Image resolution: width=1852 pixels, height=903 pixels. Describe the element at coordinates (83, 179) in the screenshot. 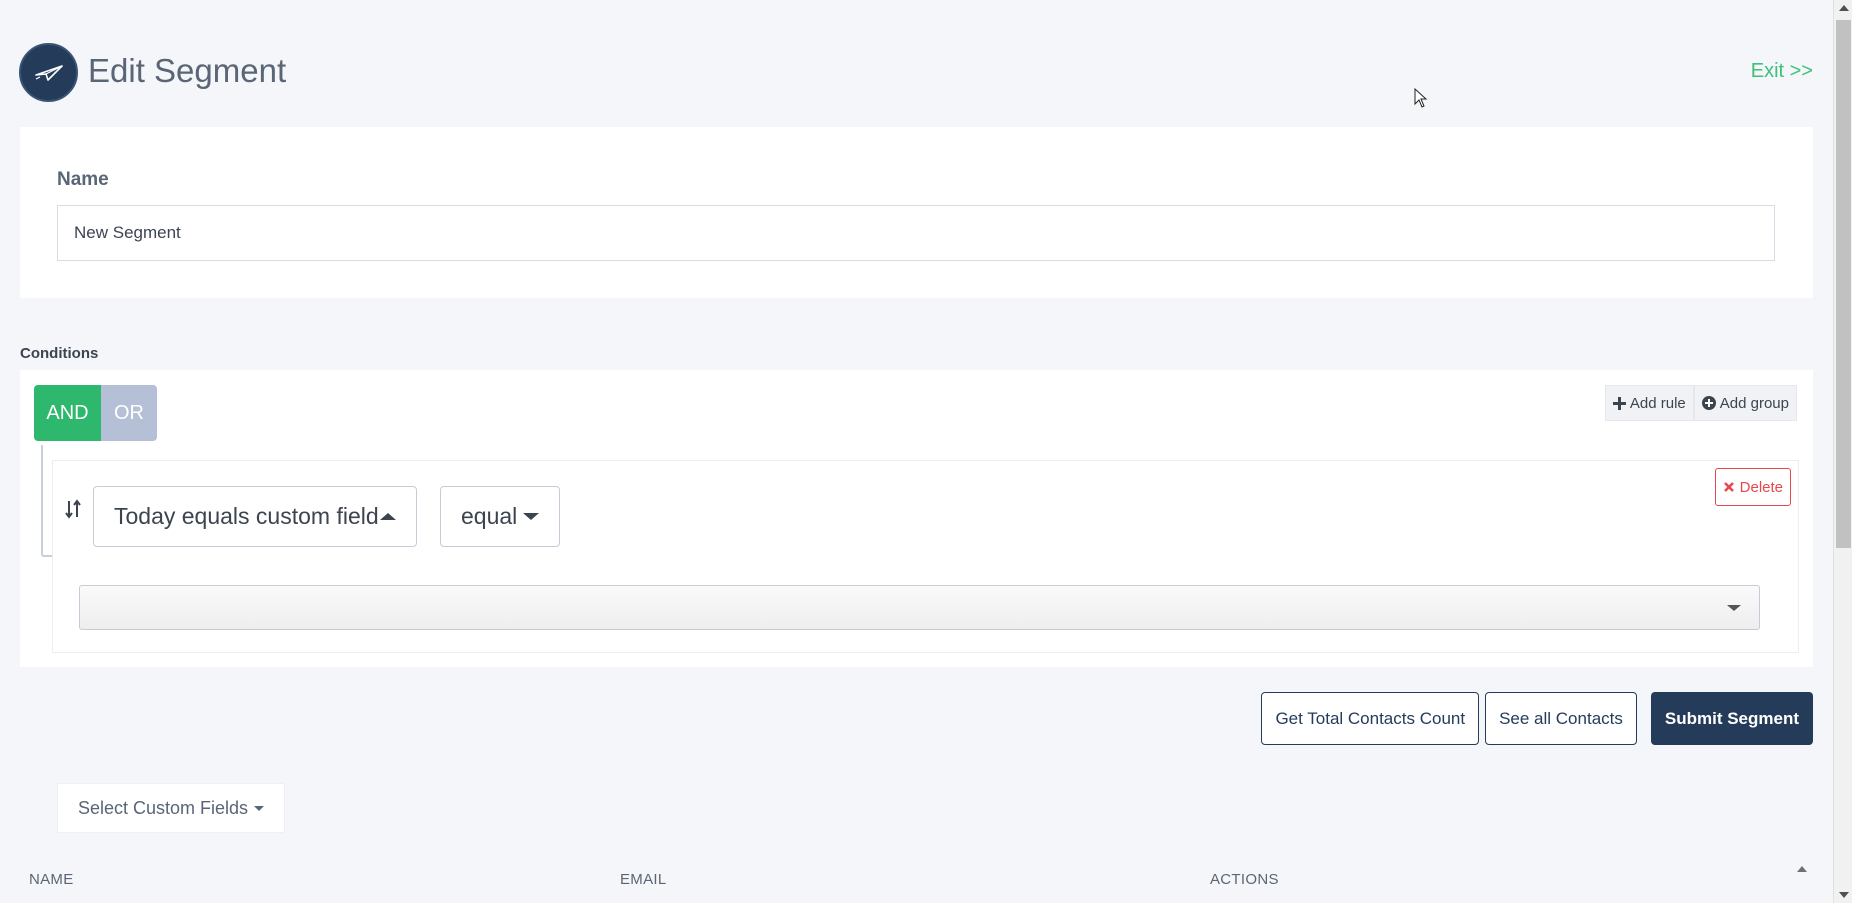

I see `name-label: Name` at that location.